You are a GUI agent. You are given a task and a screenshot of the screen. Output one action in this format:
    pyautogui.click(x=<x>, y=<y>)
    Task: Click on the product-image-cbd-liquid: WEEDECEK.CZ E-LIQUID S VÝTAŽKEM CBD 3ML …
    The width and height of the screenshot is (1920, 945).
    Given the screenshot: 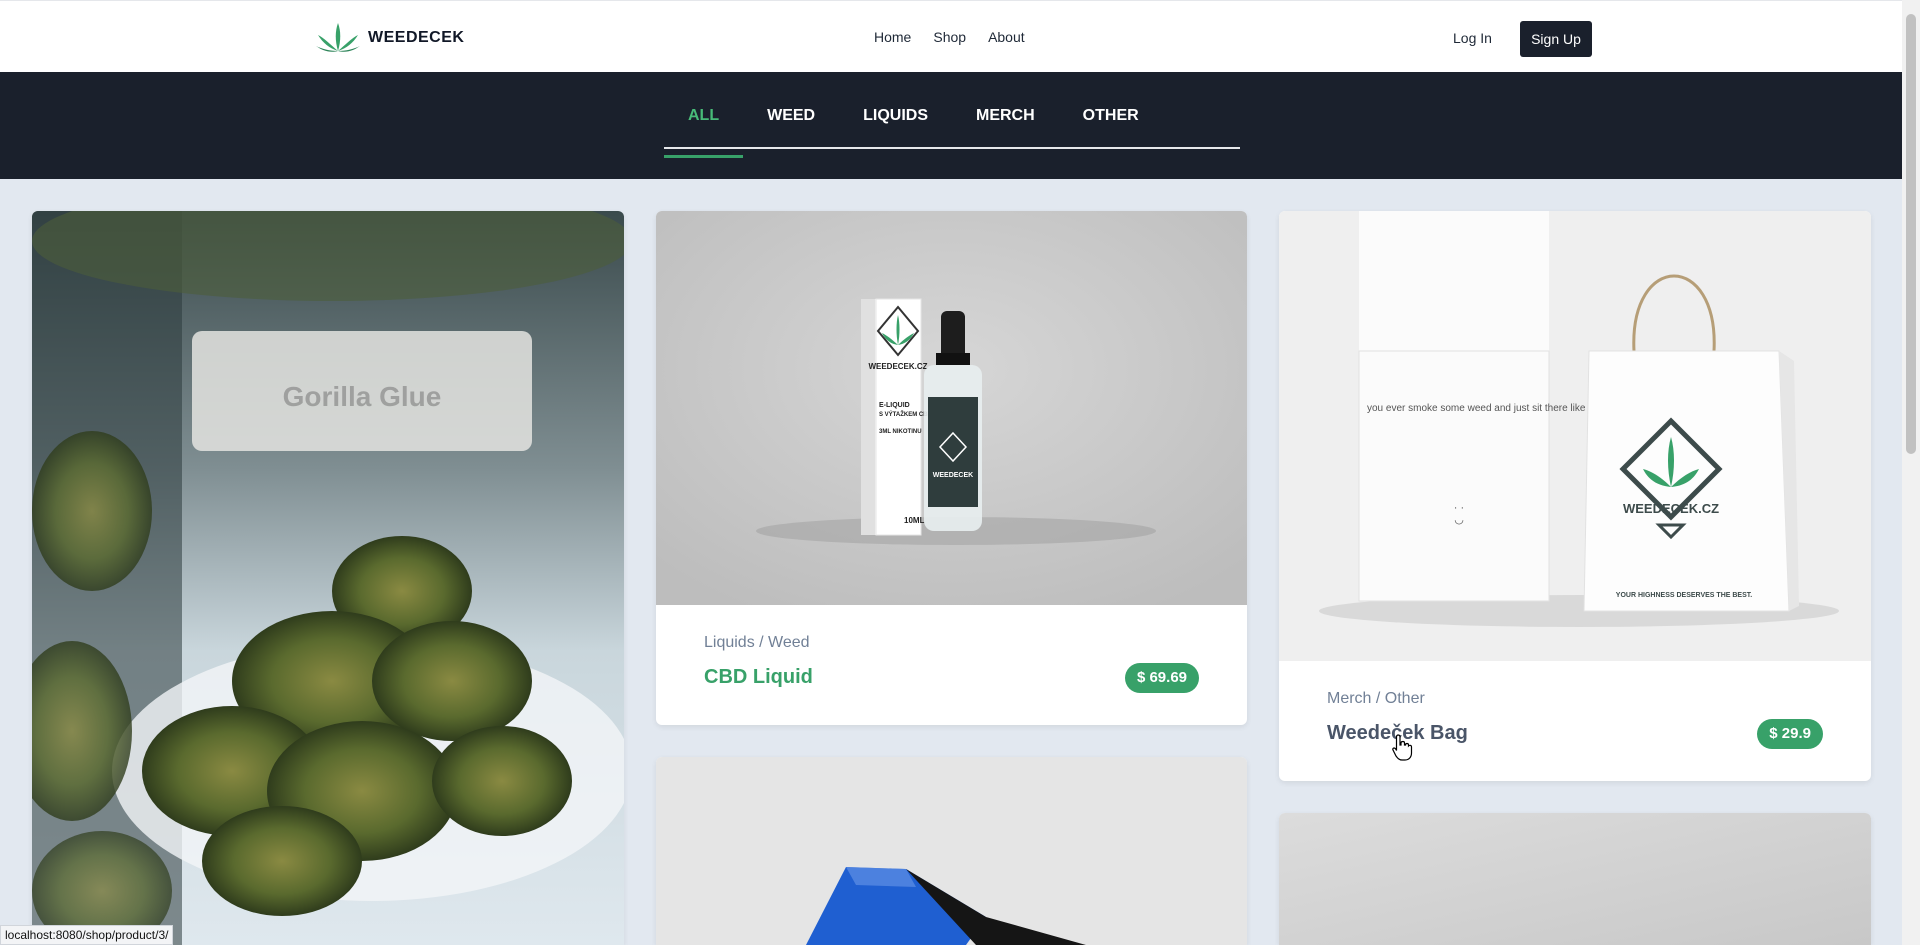 What is the action you would take?
    pyautogui.click(x=951, y=408)
    